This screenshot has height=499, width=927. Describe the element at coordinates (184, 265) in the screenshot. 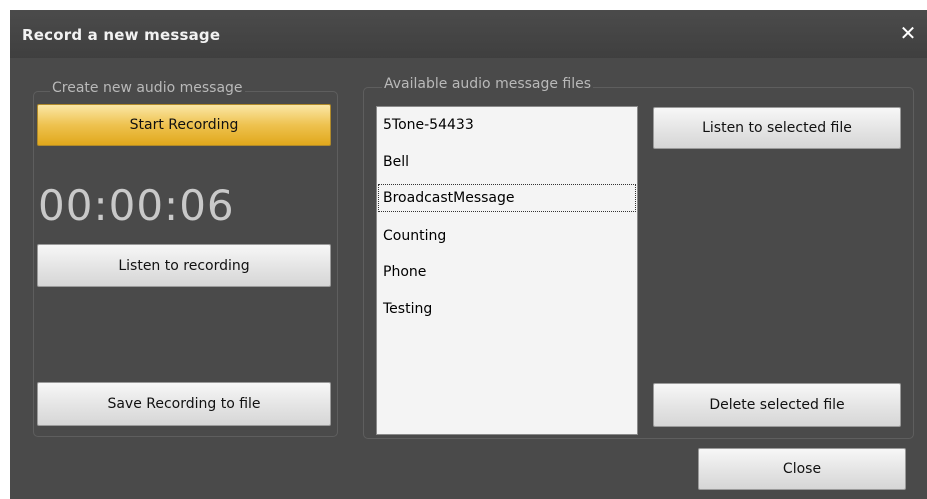

I see `listen-recording-button: Listen to recording` at that location.